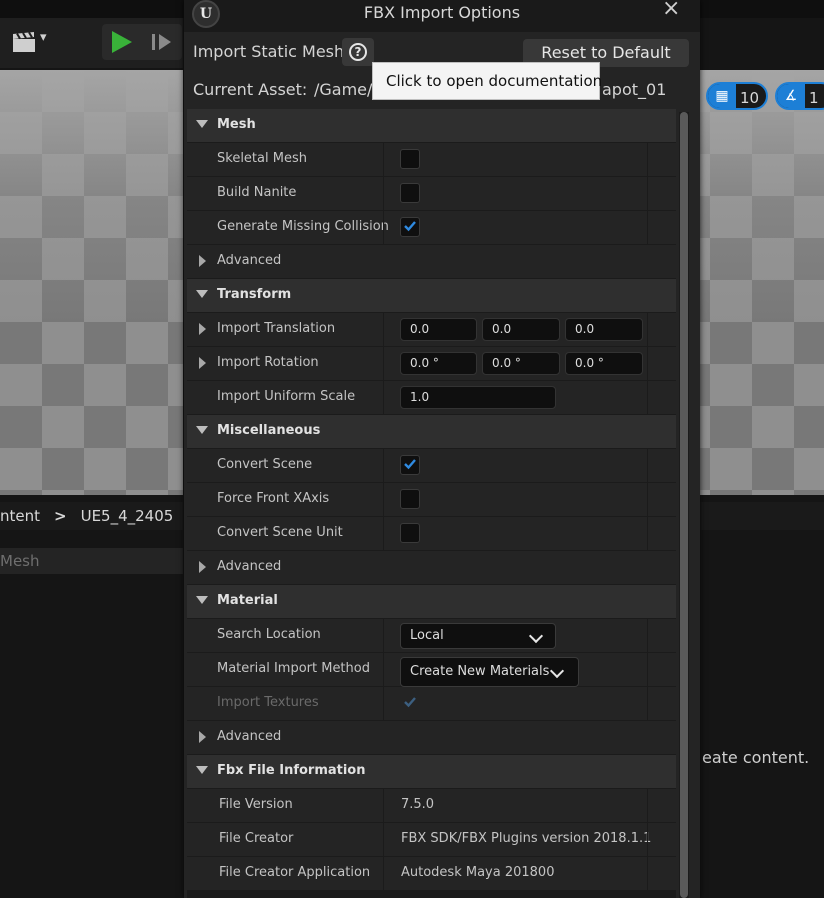 The width and height of the screenshot is (824, 898). Describe the element at coordinates (431, 466) in the screenshot. I see `property-convert-scene: Convert Scene` at that location.